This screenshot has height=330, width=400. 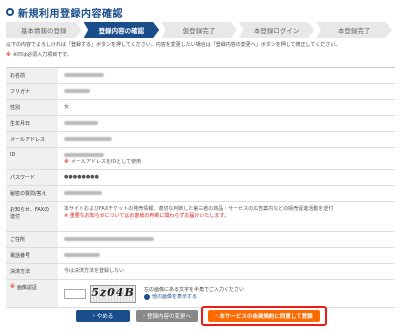 I want to click on row-label: フリガナ, so click(x=32, y=91).